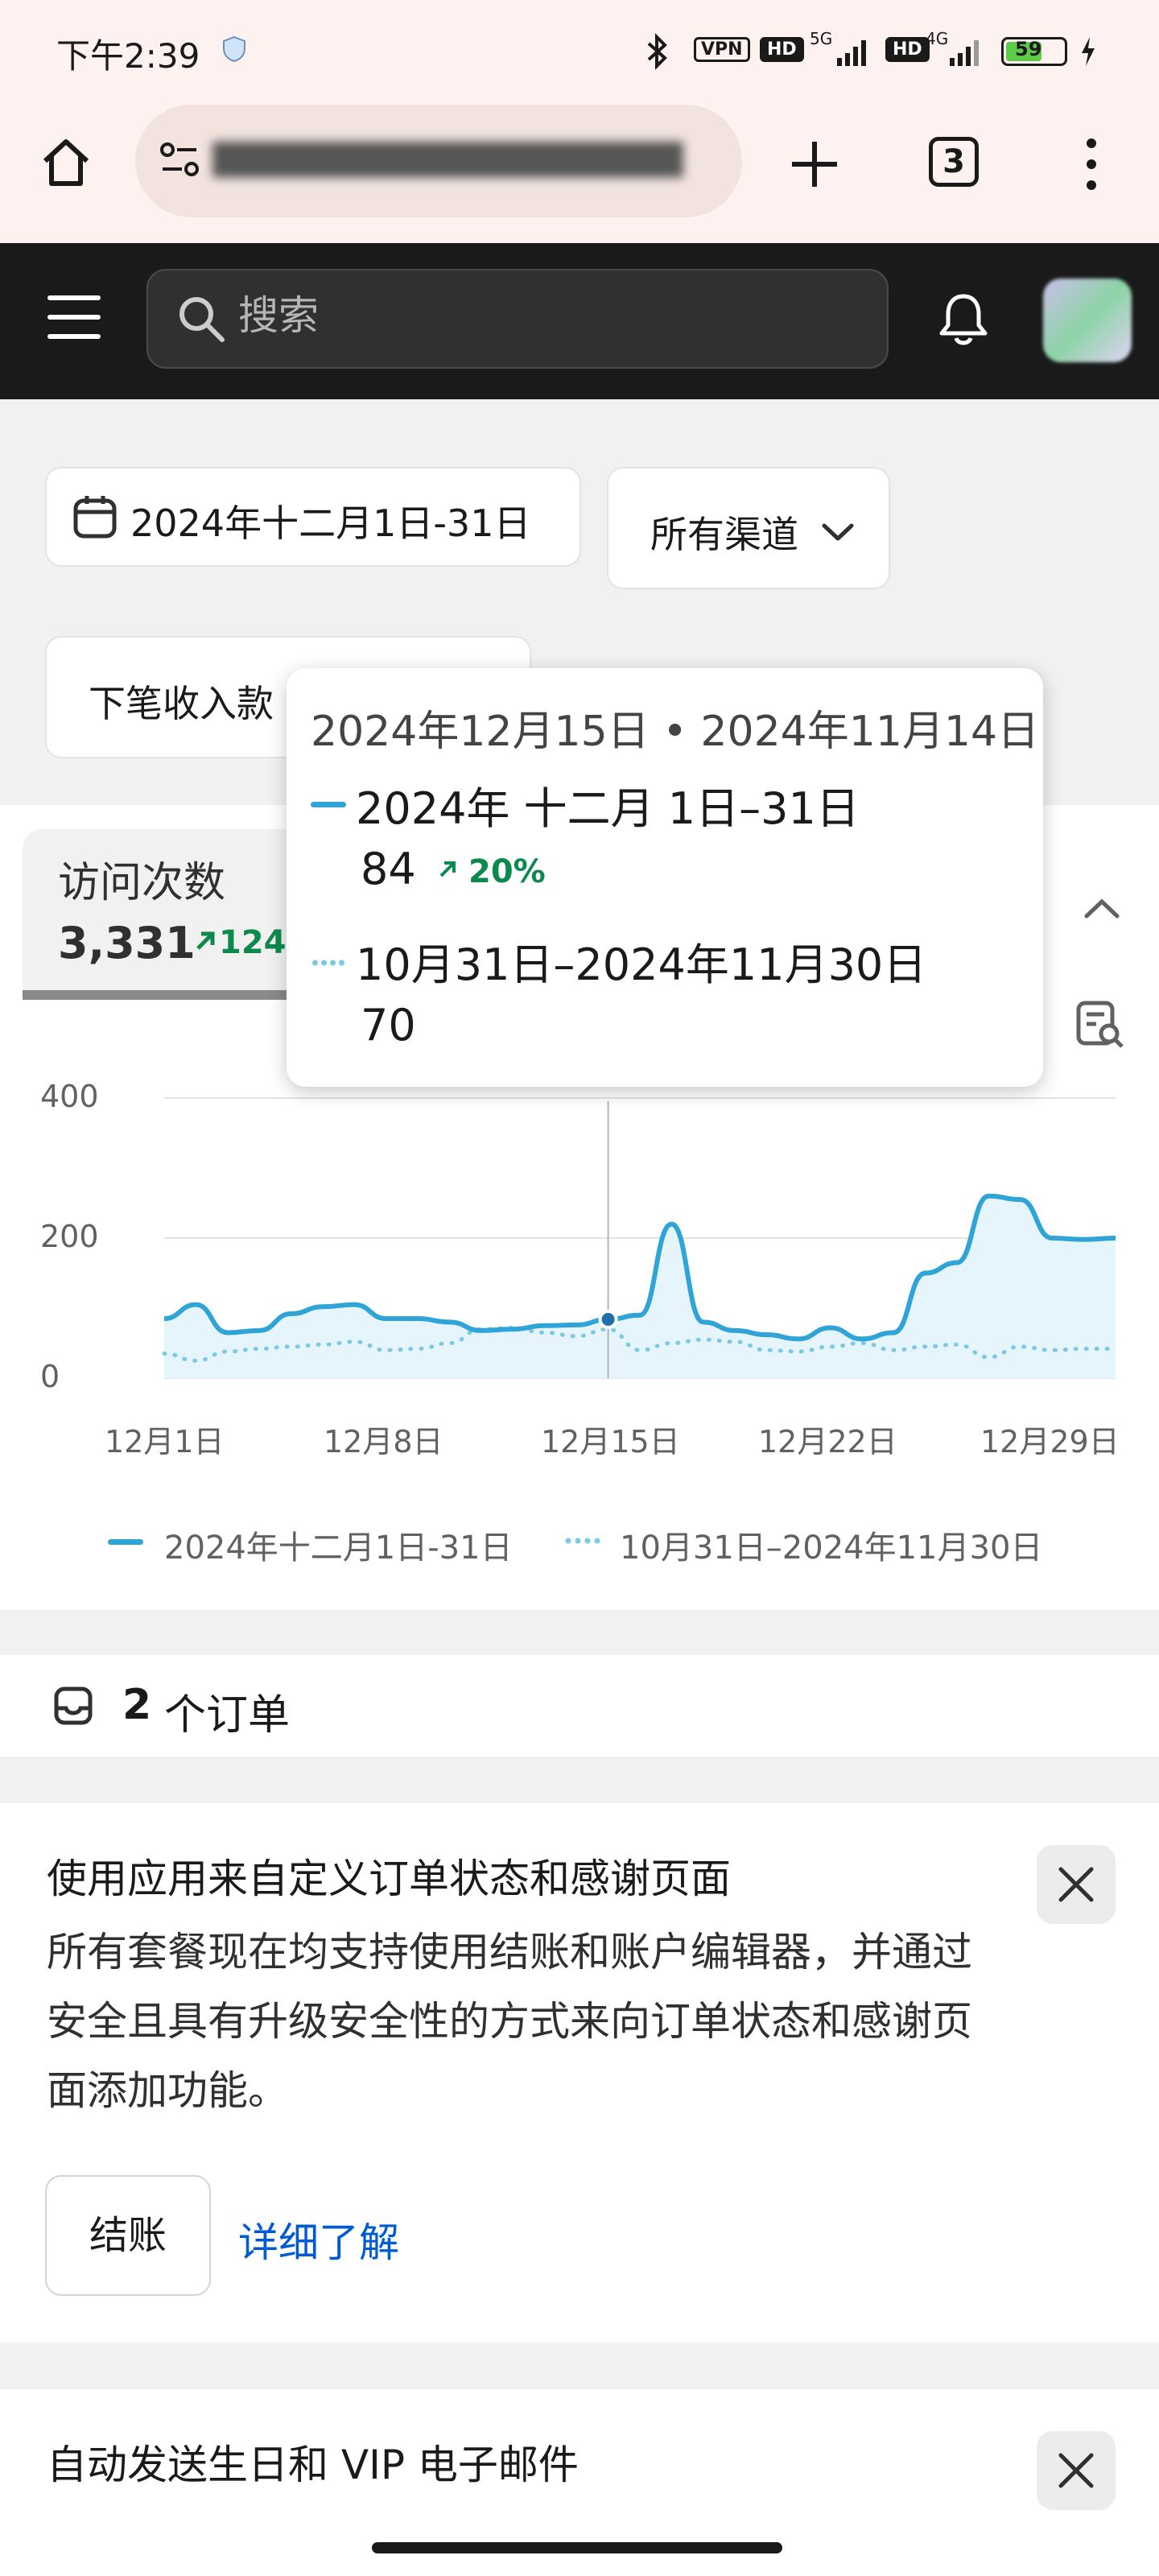 The image size is (1159, 2576). What do you see at coordinates (831, 1548) in the screenshot?
I see `legend-label-previous: 10月31日–2024年11月30日` at bounding box center [831, 1548].